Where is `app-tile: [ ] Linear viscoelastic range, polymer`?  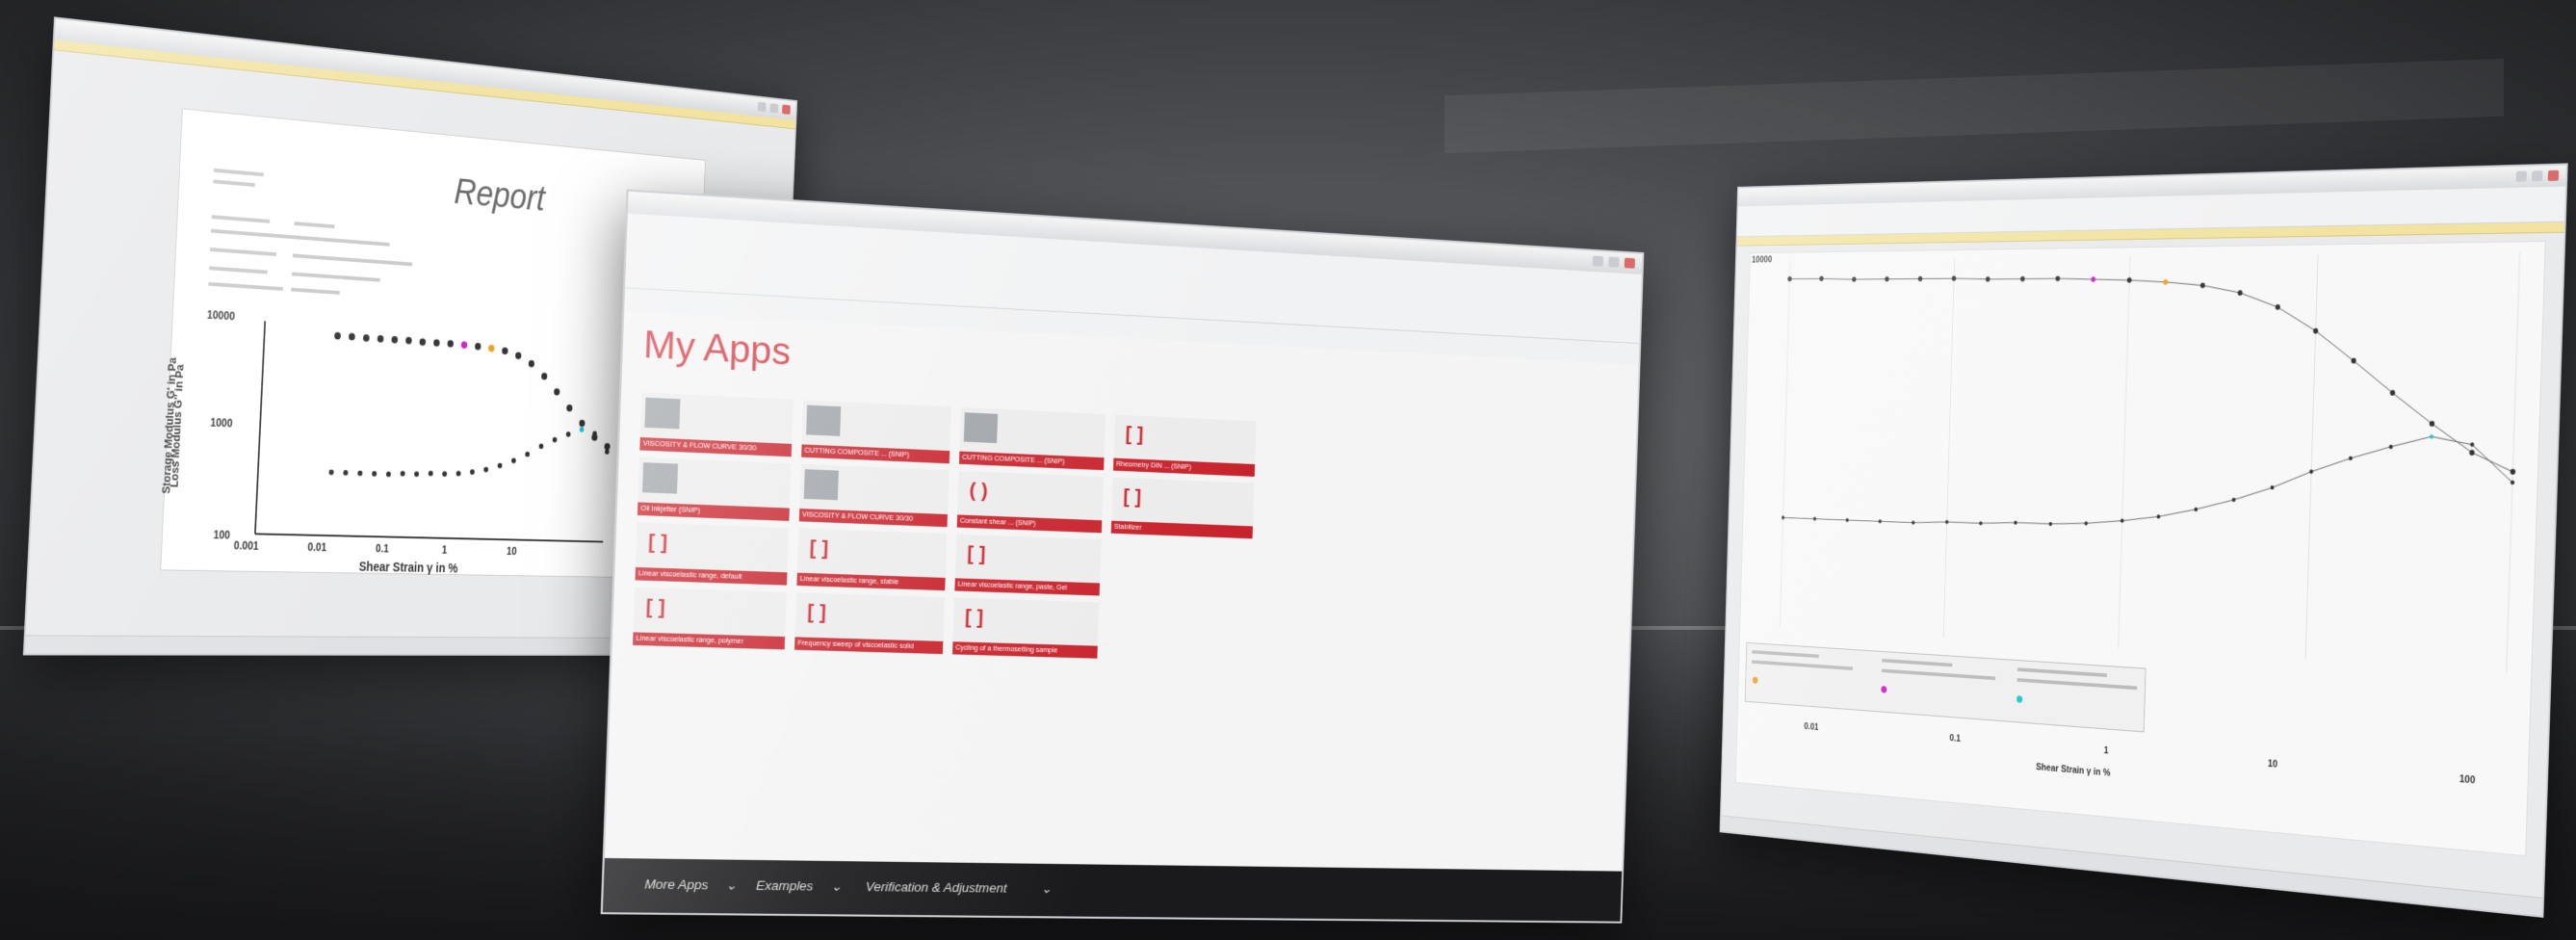
app-tile: [ ] Linear viscoelastic range, polymer is located at coordinates (710, 619).